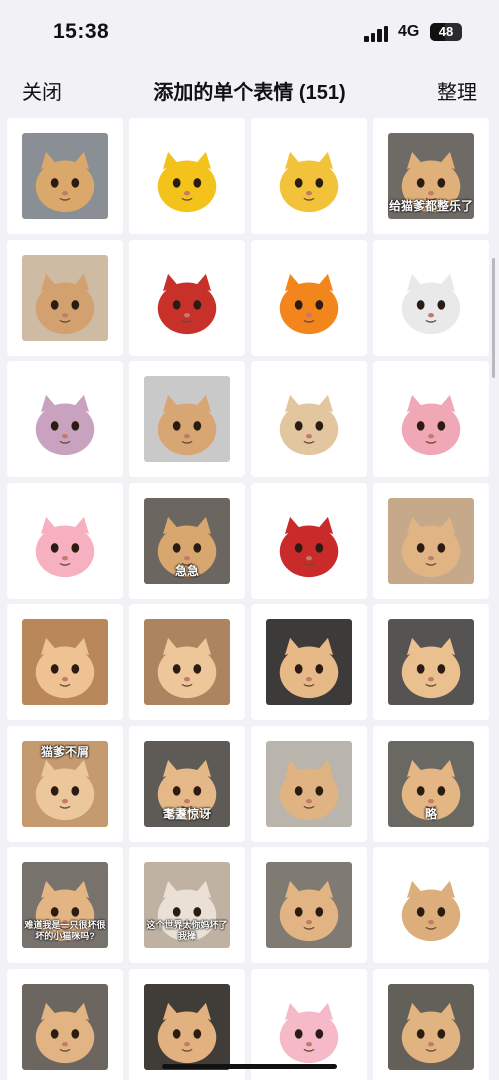 The image size is (499, 1080). I want to click on sticker-tile: 这个世界太你妈坏了我操, so click(187, 905).